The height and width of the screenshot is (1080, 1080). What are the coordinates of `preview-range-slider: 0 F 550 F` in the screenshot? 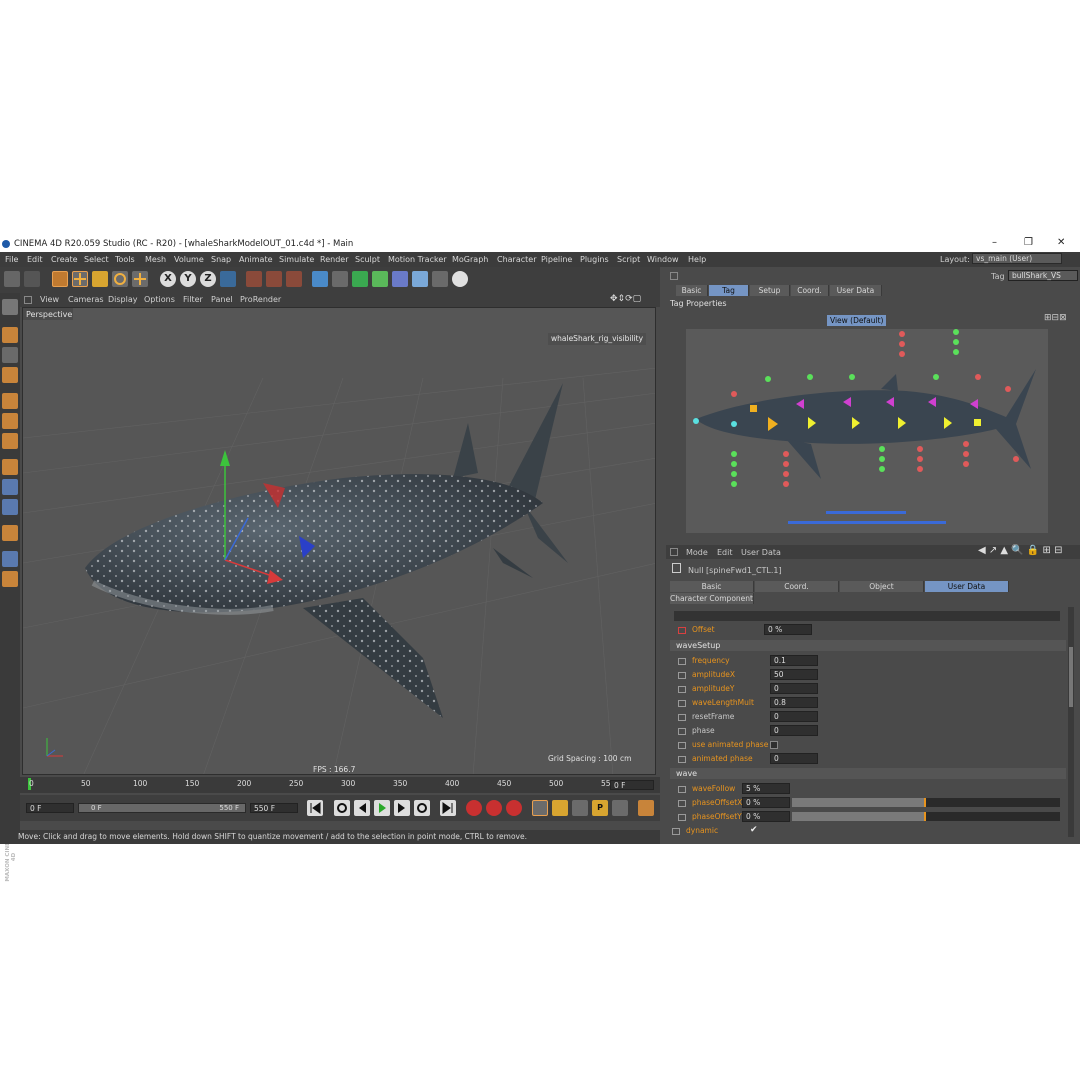 It's located at (162, 808).